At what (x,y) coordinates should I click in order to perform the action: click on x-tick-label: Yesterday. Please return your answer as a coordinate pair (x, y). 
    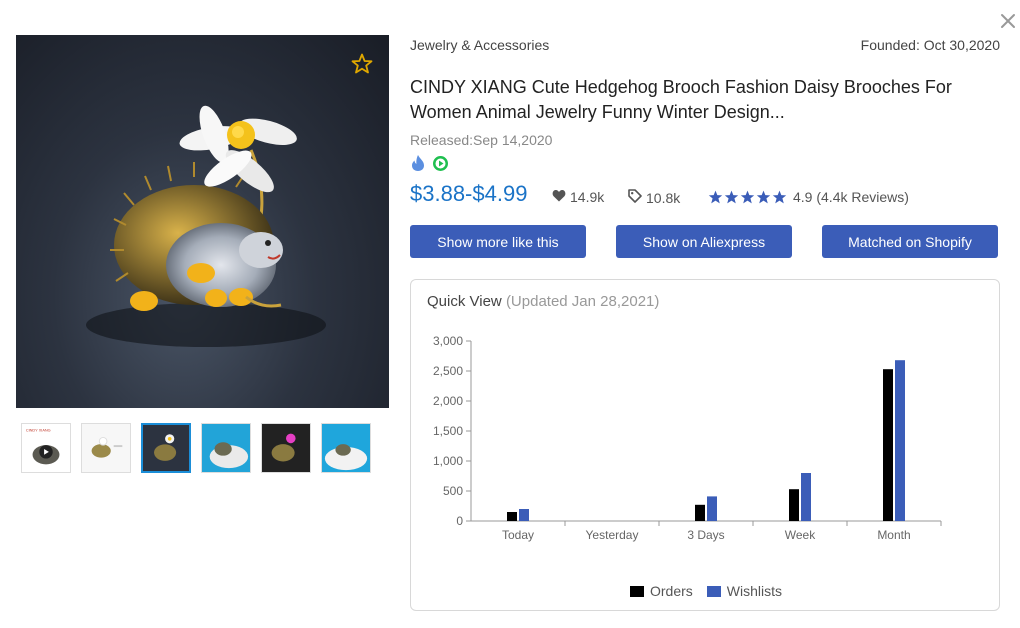
    Looking at the image, I should click on (612, 535).